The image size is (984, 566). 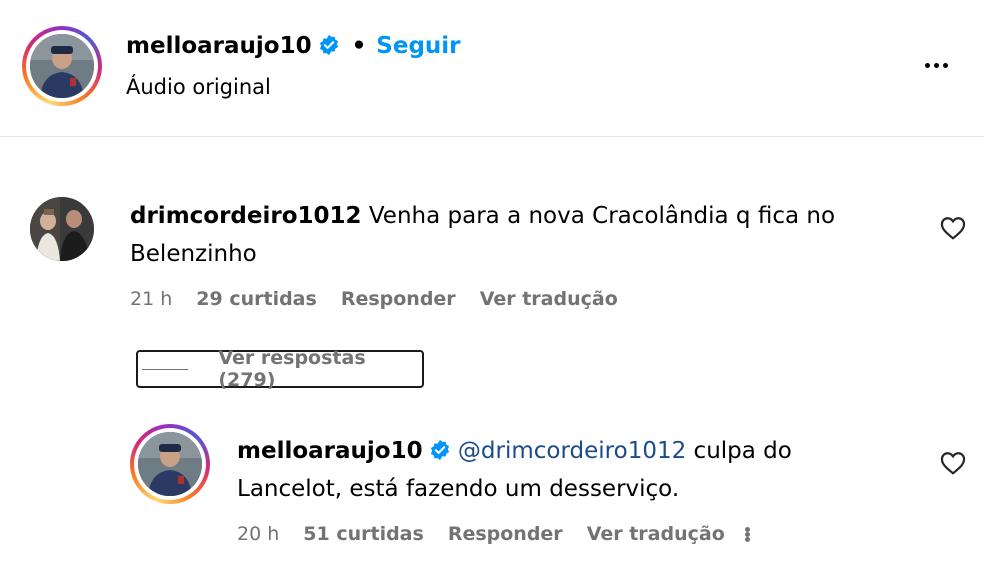 I want to click on view-replies-button: Ver respostas (279), so click(x=280, y=369).